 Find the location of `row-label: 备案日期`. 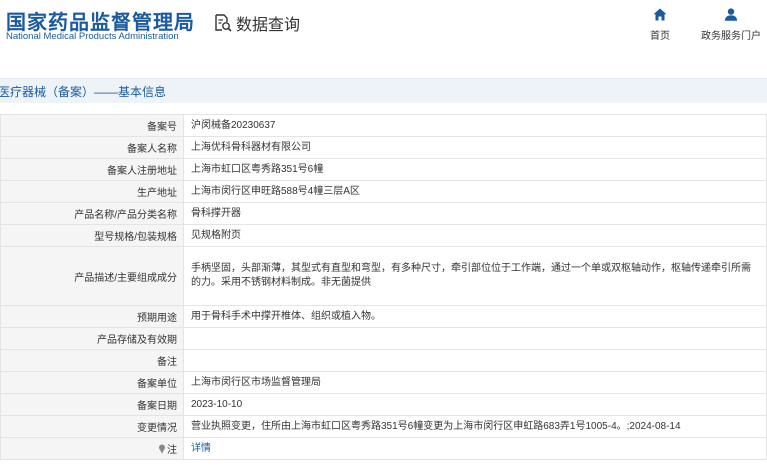

row-label: 备案日期 is located at coordinates (92, 404).